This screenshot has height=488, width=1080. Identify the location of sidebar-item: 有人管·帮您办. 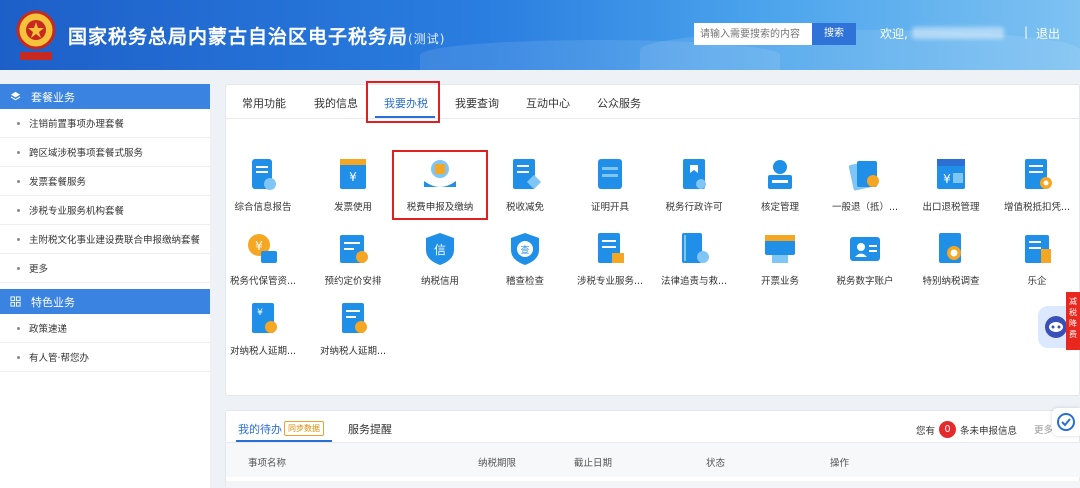
(105, 357).